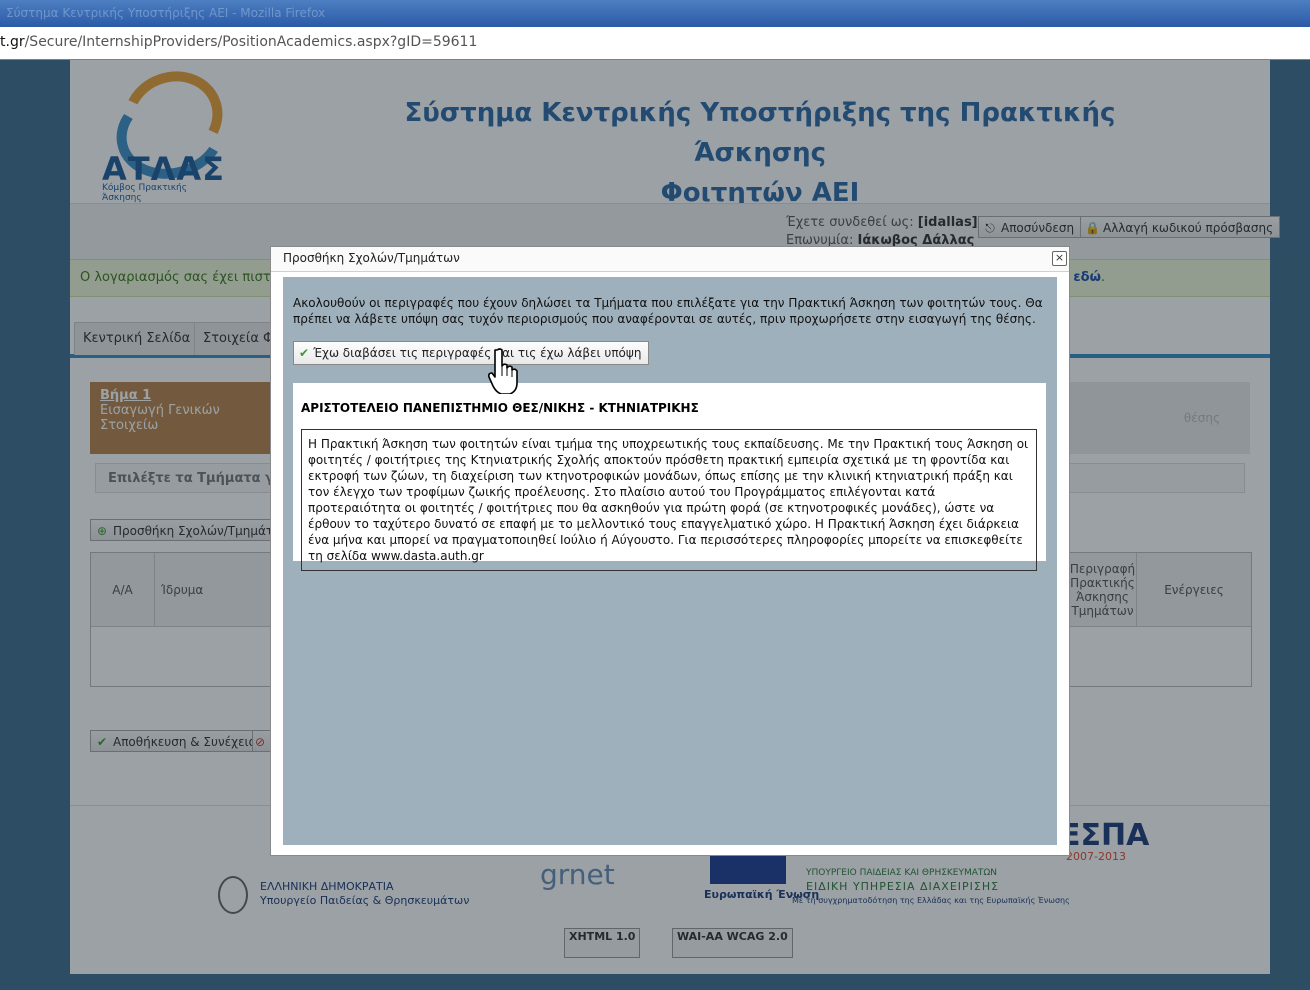 The image size is (1310, 990). I want to click on hand-cursor-icon, so click(503, 371).